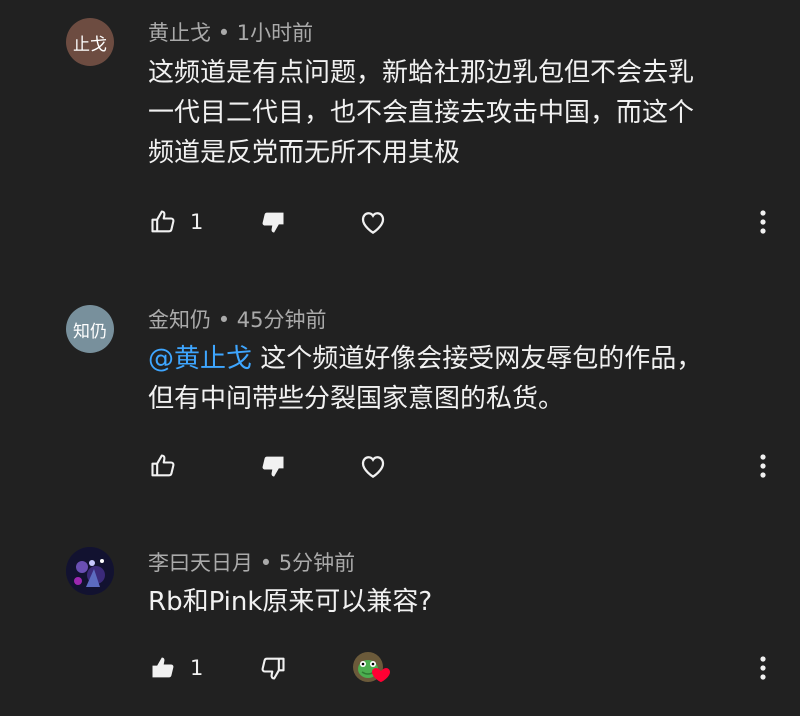 Image resolution: width=800 pixels, height=716 pixels. I want to click on comment-line: Rb和Pink原来可以兼容?, so click(290, 602).